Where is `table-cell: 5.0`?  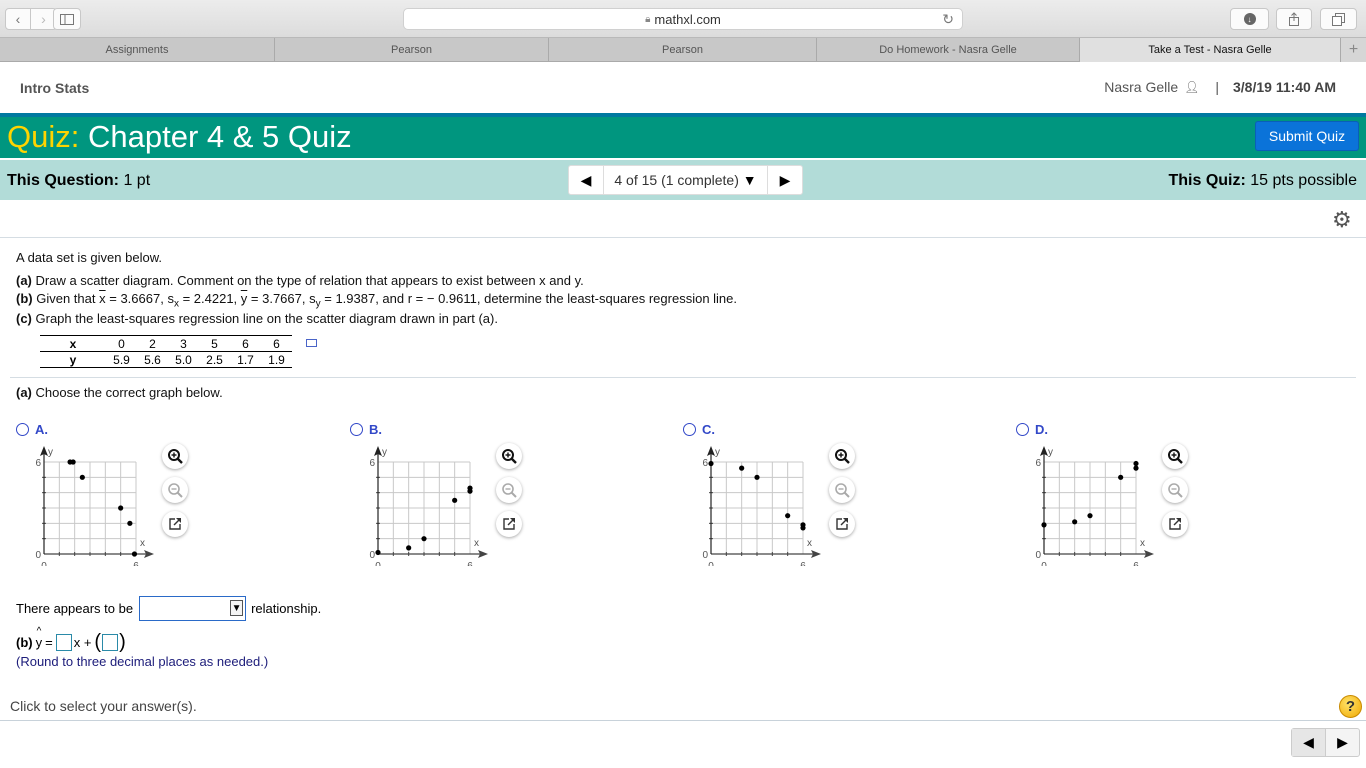
table-cell: 5.0 is located at coordinates (183, 359).